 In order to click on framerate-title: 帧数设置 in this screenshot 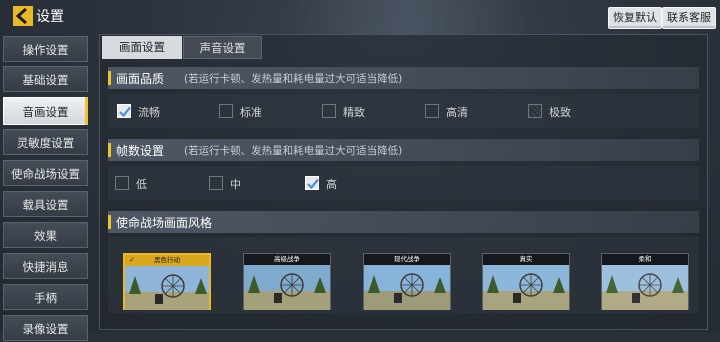, I will do `click(140, 151)`.